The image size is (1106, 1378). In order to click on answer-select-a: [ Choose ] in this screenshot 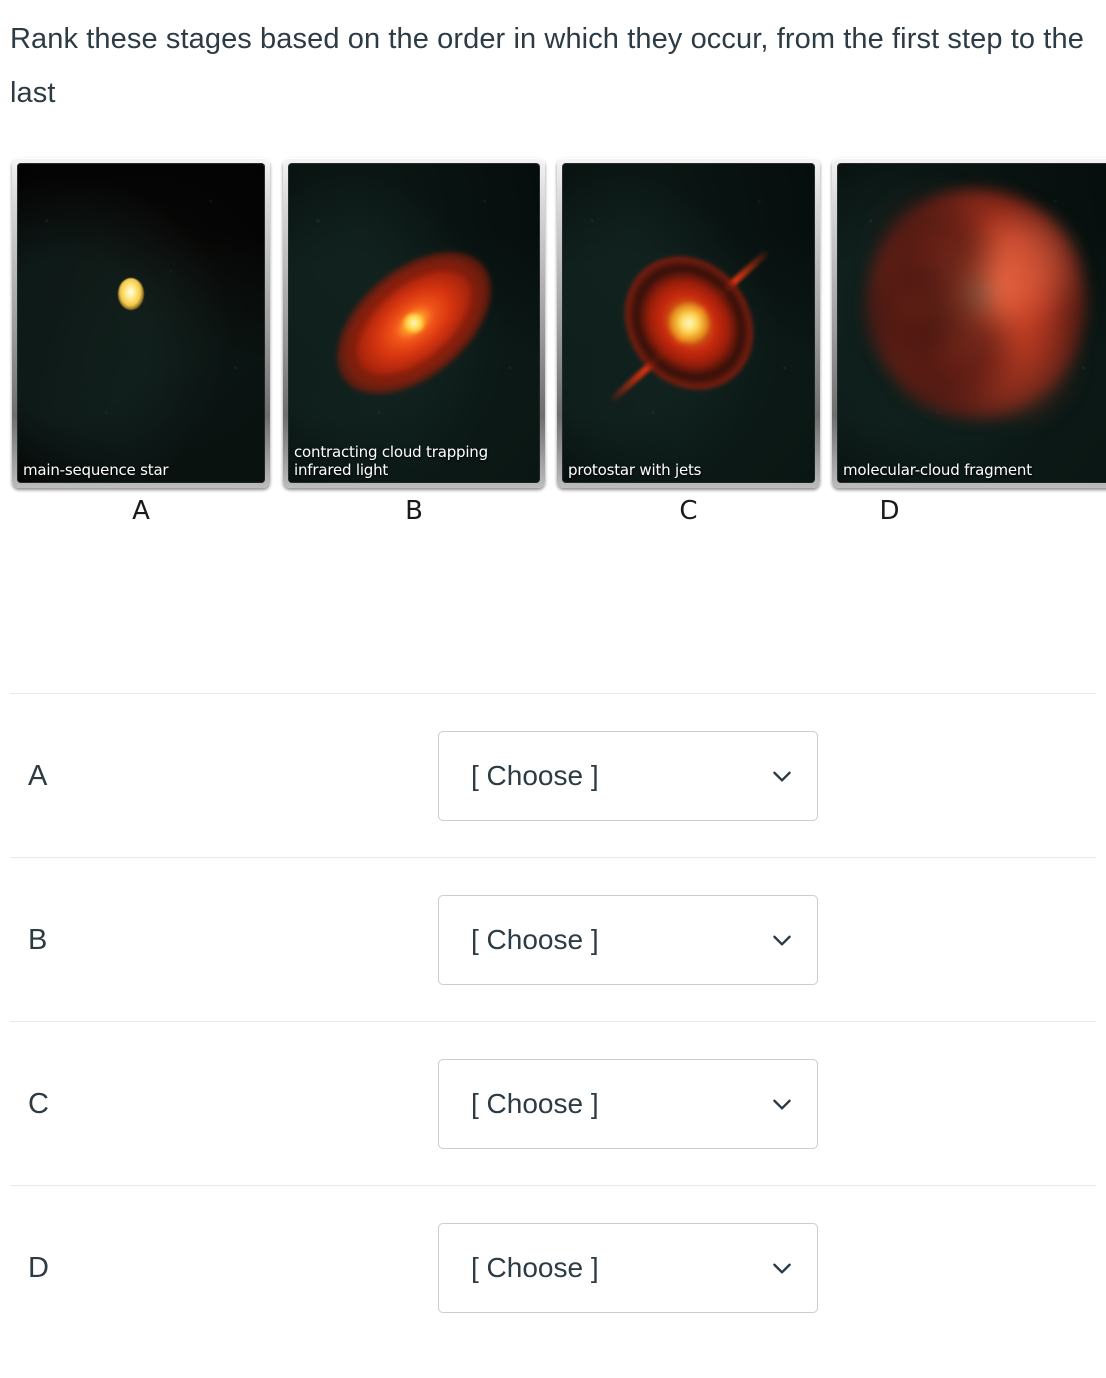, I will do `click(628, 775)`.